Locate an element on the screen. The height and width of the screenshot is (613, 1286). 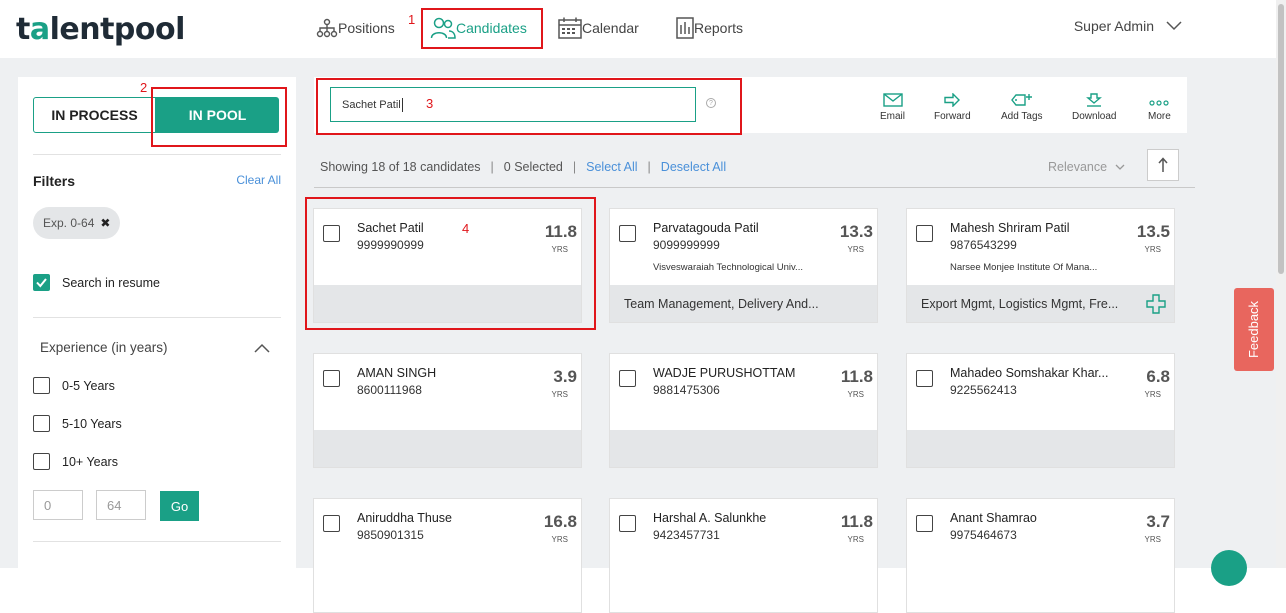
candidate-phone: 9975464673 is located at coordinates (983, 535).